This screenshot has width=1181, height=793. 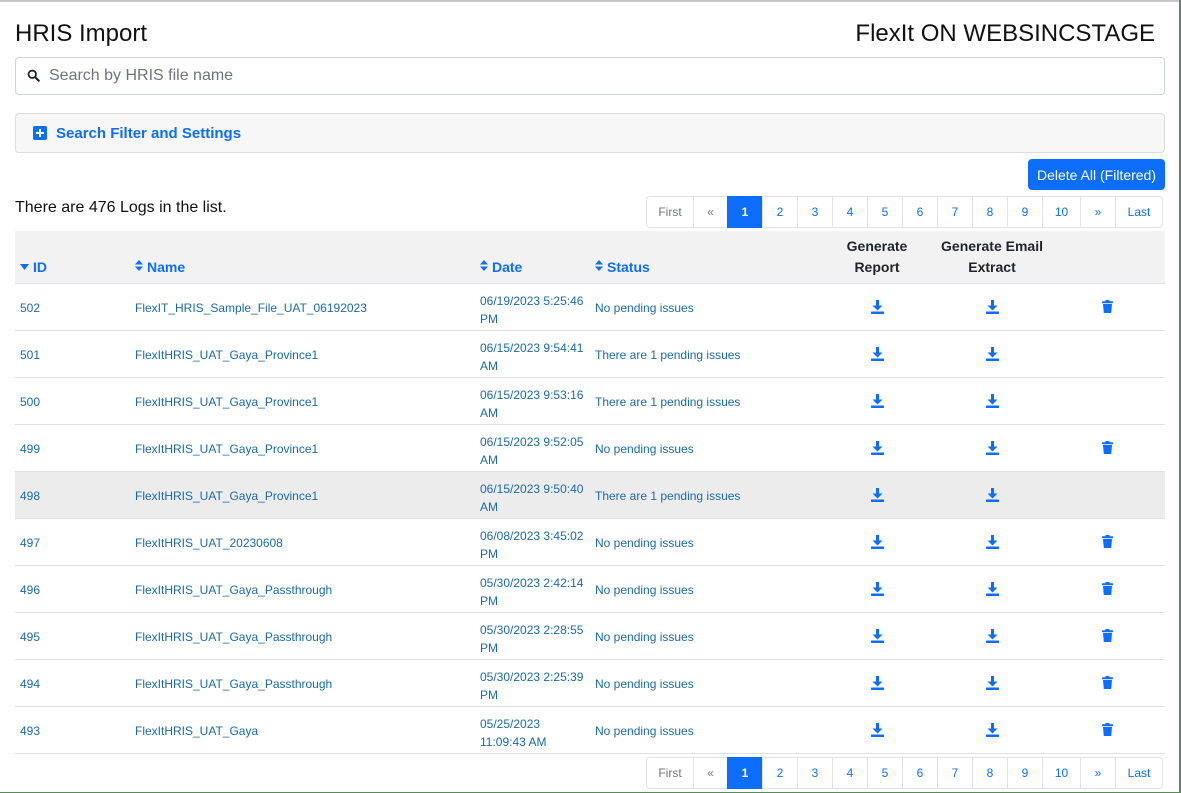 What do you see at coordinates (668, 496) in the screenshot?
I see `row-status: There are 1 pending issues` at bounding box center [668, 496].